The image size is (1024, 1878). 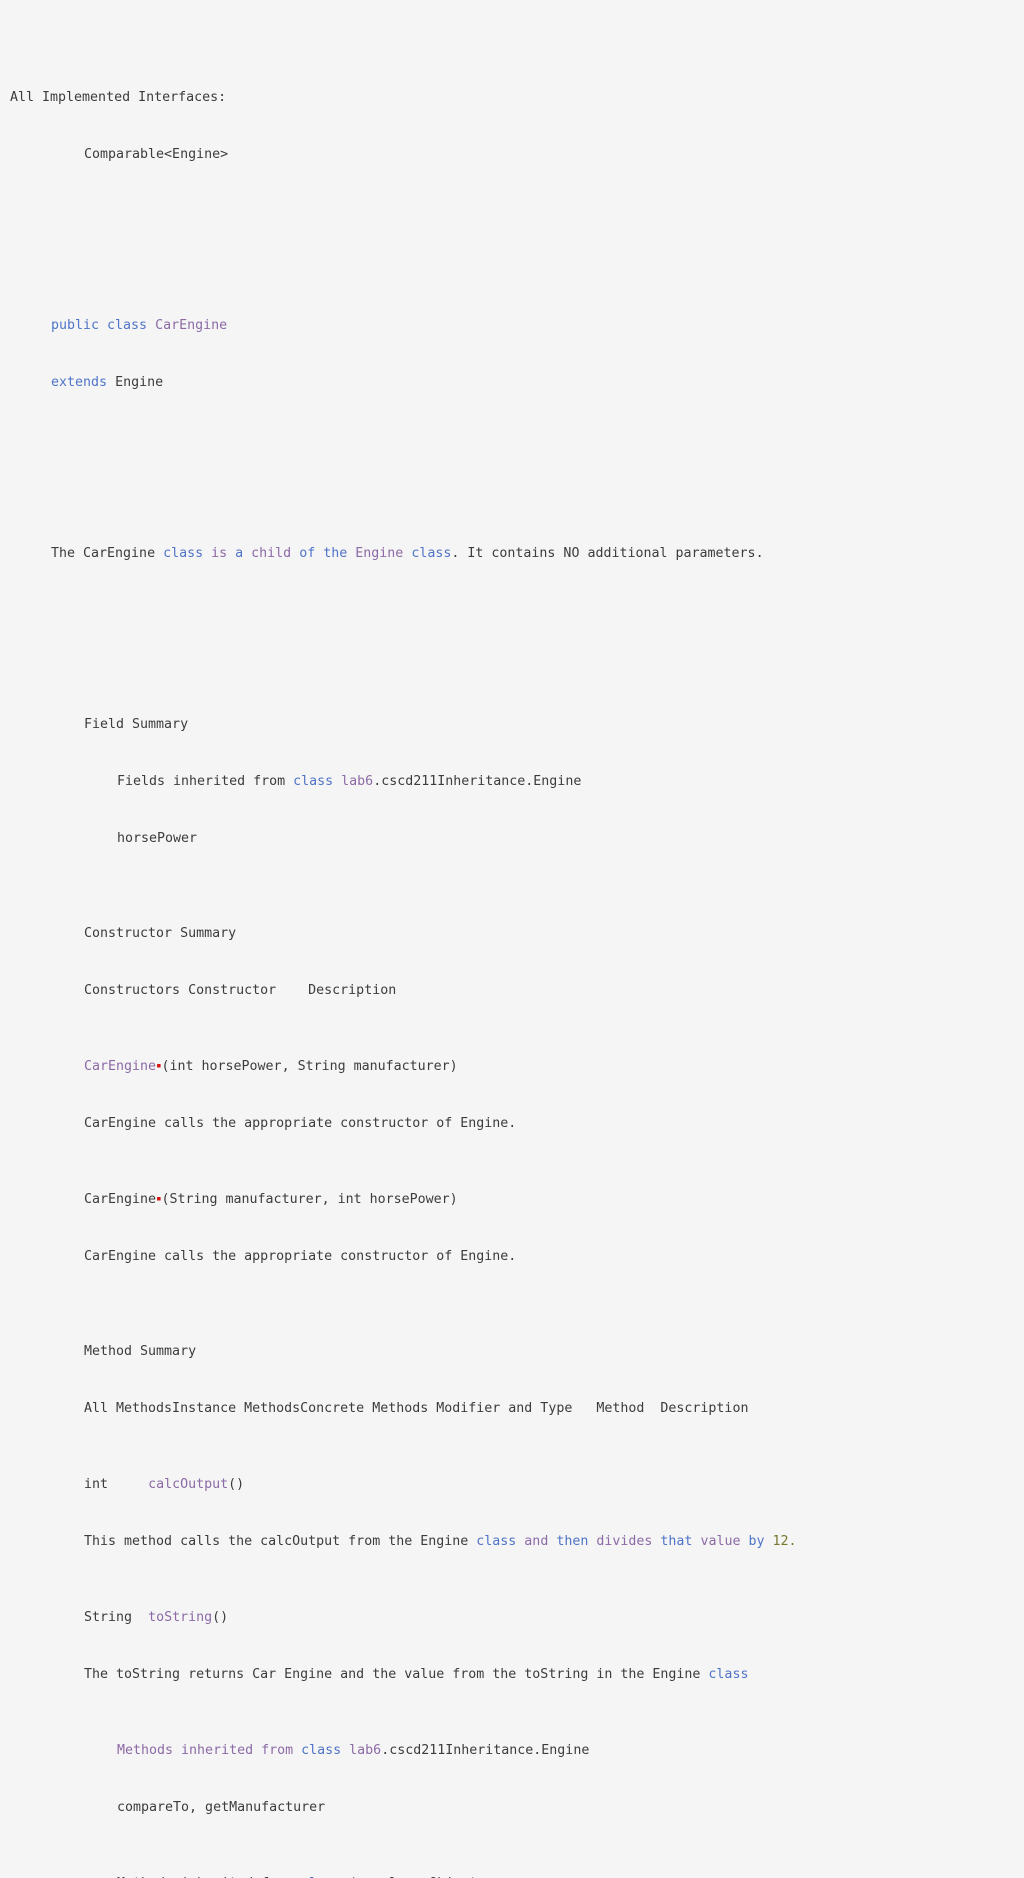 I want to click on extends-keyword: extends, so click(x=79, y=382).